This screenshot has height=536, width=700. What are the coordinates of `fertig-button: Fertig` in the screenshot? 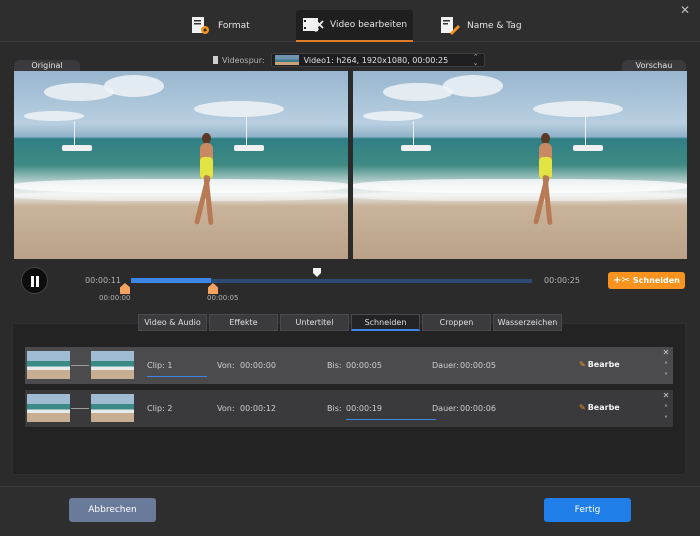 It's located at (587, 510).